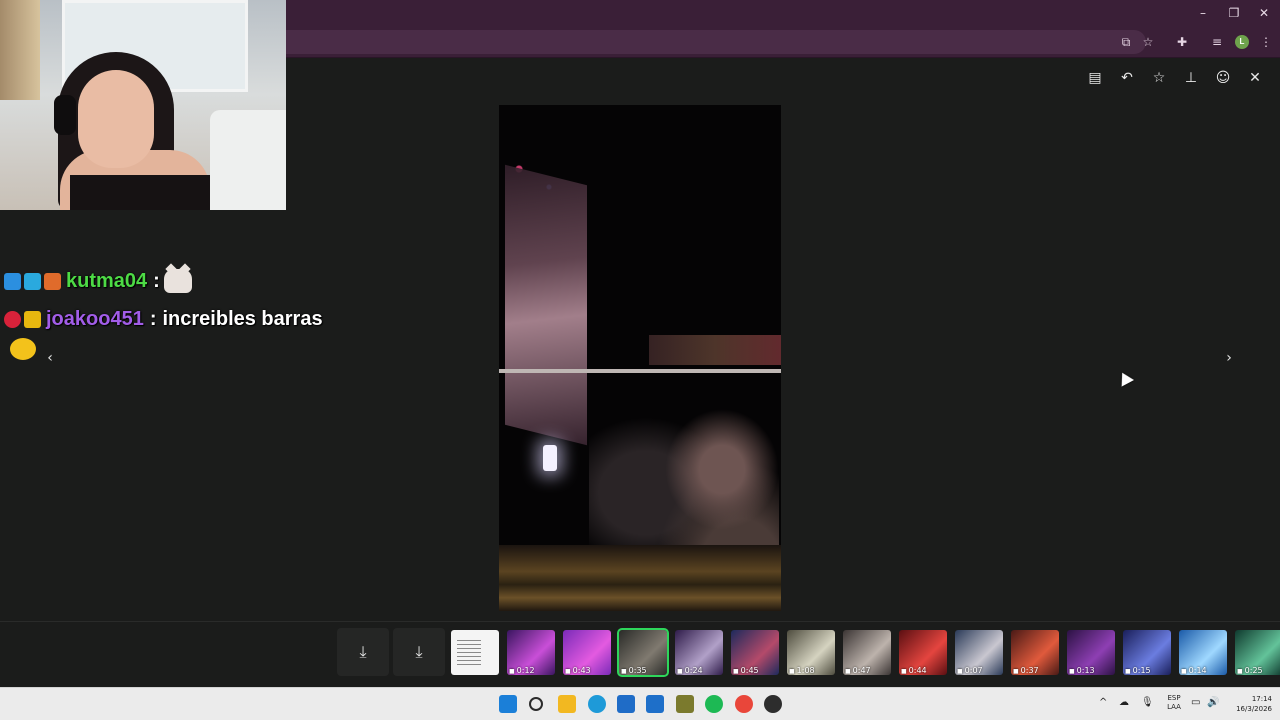 The height and width of the screenshot is (720, 1280). Describe the element at coordinates (714, 704) in the screenshot. I see `spotify-icon` at that location.